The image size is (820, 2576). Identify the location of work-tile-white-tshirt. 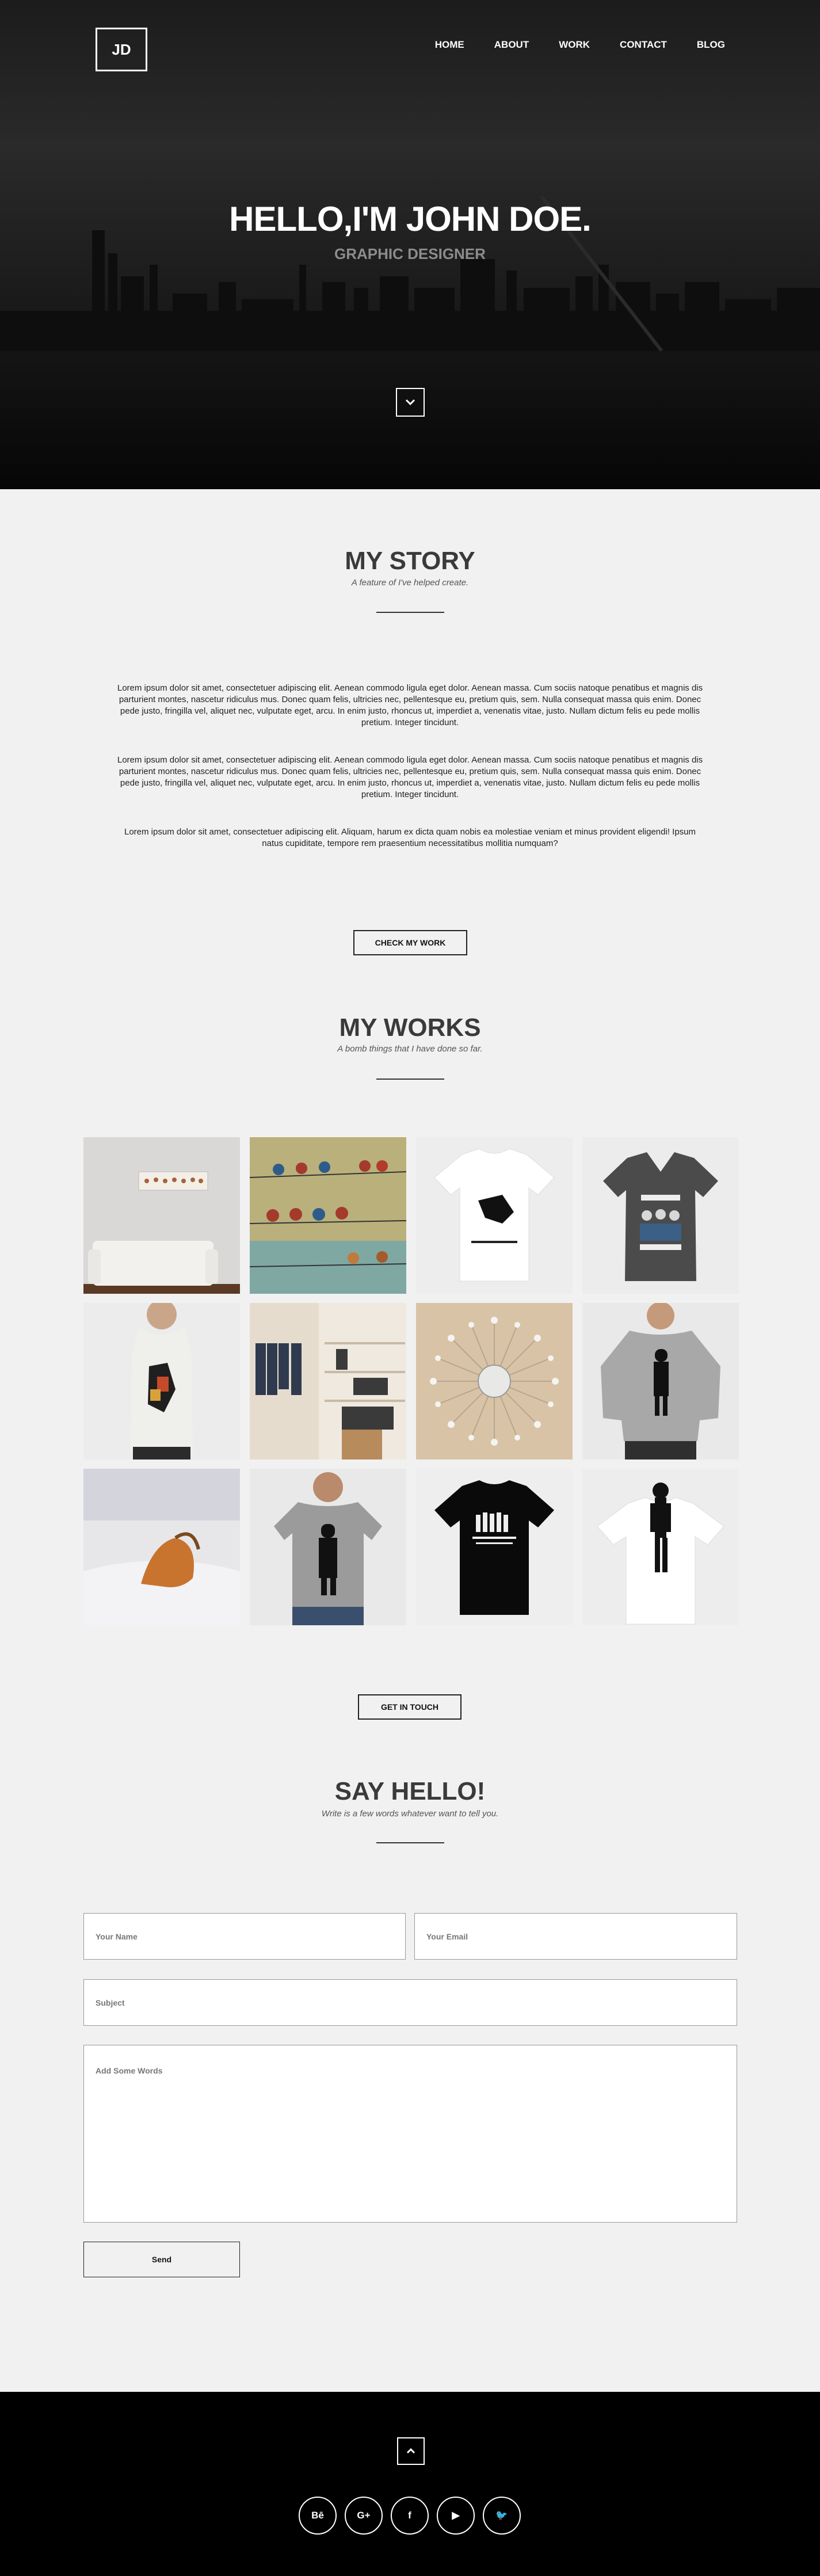
(494, 1215).